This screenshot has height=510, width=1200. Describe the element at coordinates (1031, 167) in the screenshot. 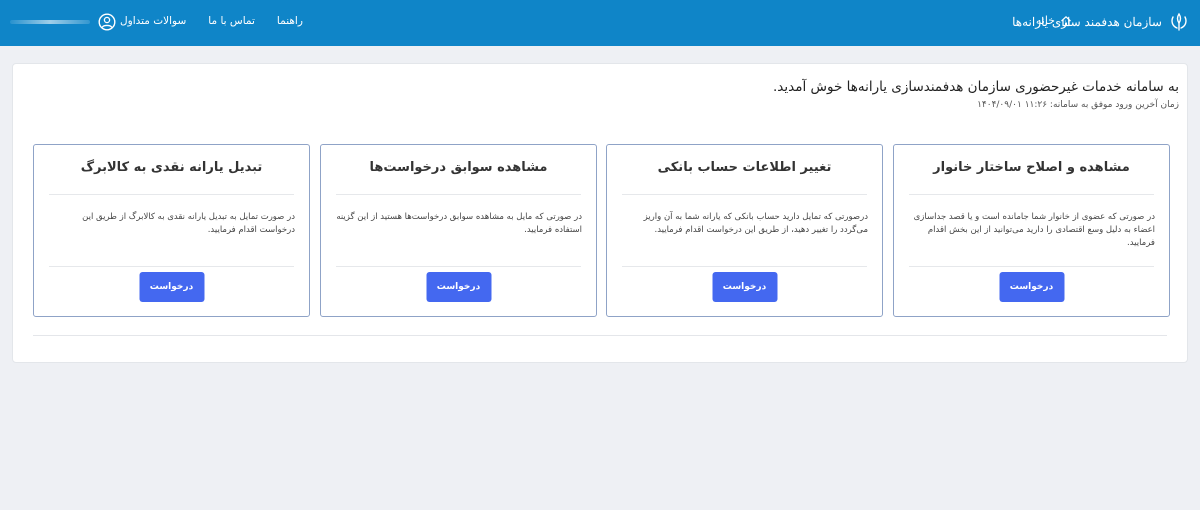

I see `card-title: مشاهده و اصلاح ساختار خانوار` at that location.